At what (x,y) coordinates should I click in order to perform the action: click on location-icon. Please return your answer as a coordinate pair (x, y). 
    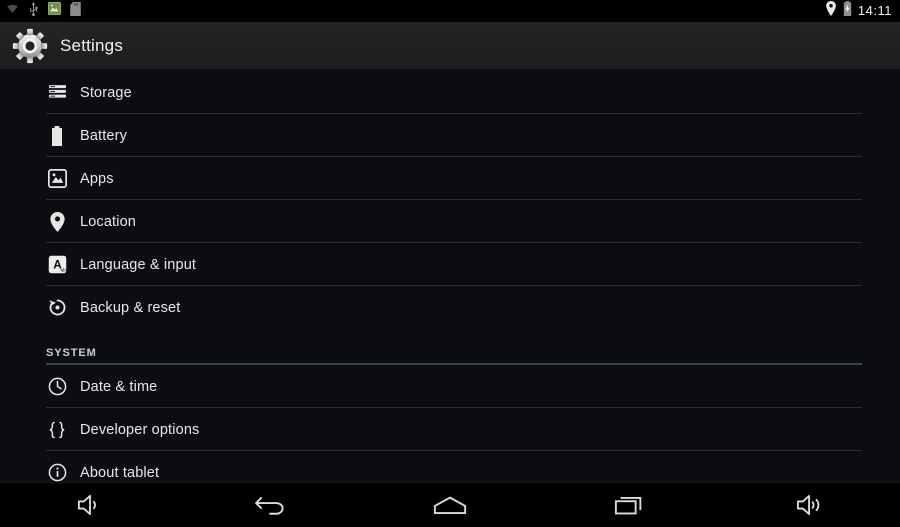
    Looking at the image, I should click on (831, 11).